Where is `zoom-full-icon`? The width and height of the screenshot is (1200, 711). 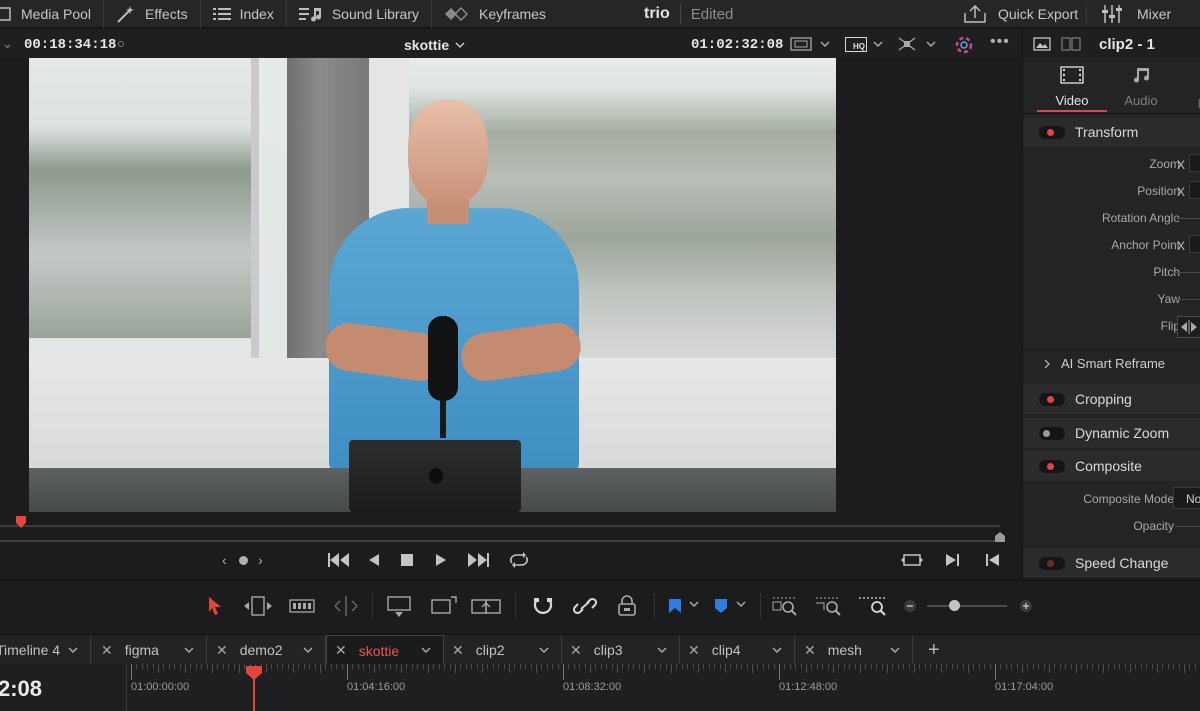
zoom-full-icon is located at coordinates (787, 606).